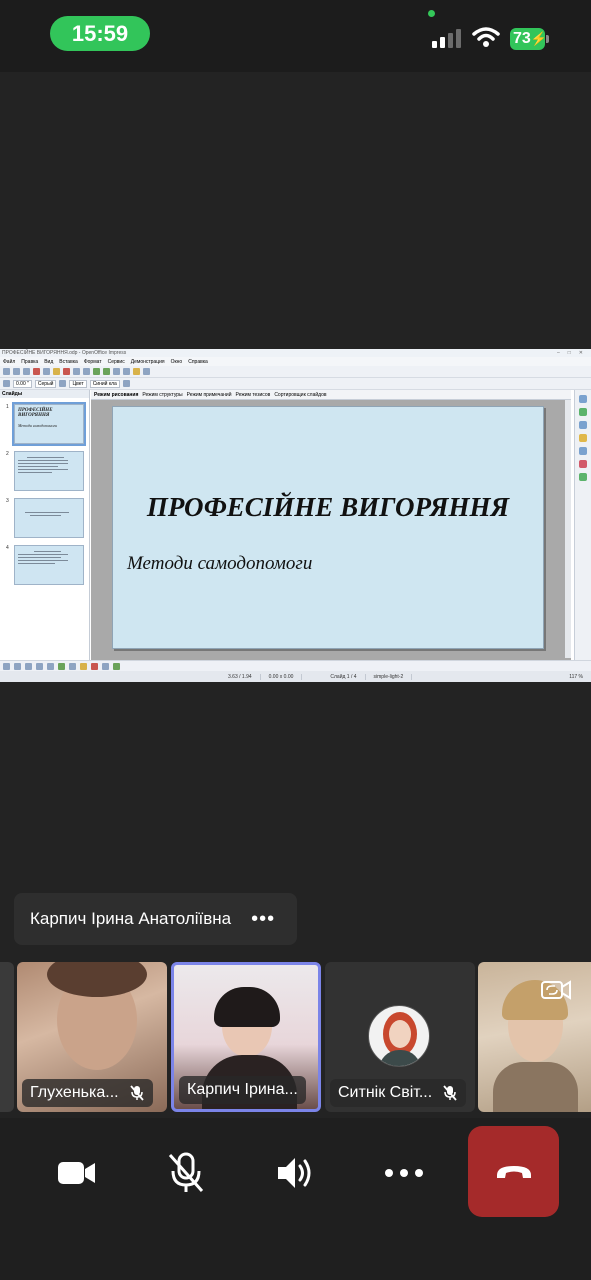  What do you see at coordinates (116, 371) in the screenshot?
I see `chart-icon` at bounding box center [116, 371].